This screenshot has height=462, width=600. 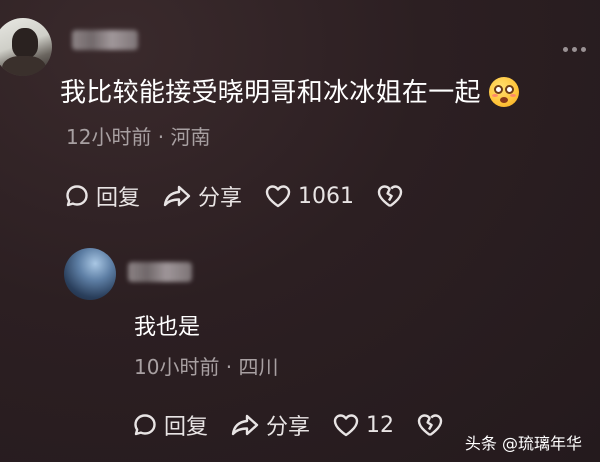 What do you see at coordinates (270, 93) in the screenshot?
I see `comment-body: 我比较能接受晓明哥和冰冰姐在一起` at bounding box center [270, 93].